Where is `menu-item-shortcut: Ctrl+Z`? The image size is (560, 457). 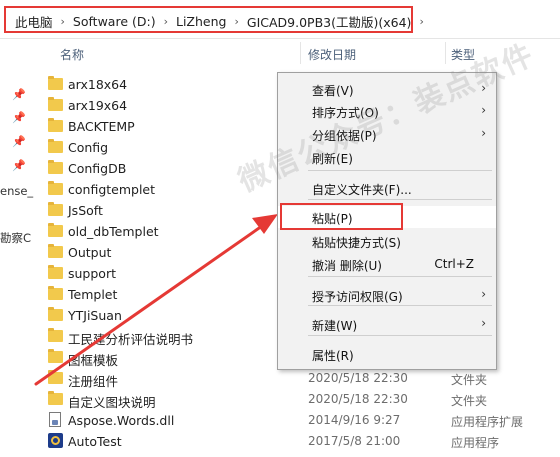
menu-item-shortcut: Ctrl+Z is located at coordinates (454, 264).